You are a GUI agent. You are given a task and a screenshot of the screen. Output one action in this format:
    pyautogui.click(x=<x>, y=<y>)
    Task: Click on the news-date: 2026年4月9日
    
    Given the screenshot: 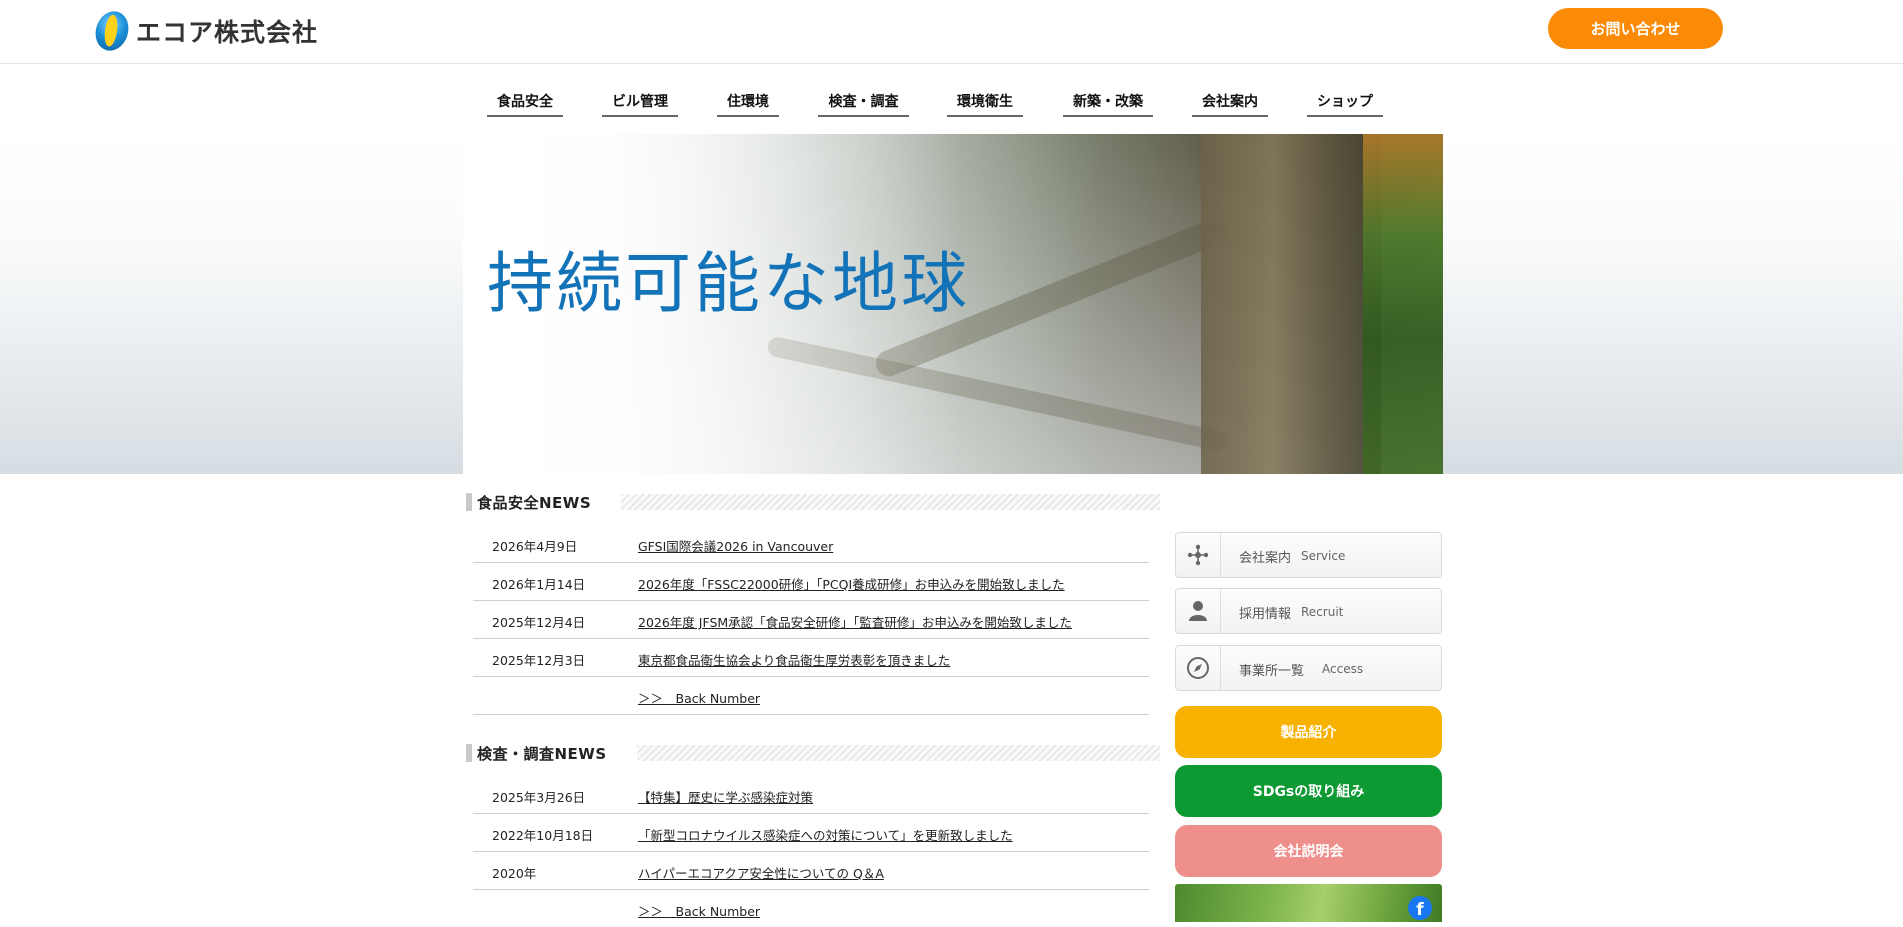 What is the action you would take?
    pyautogui.click(x=535, y=546)
    